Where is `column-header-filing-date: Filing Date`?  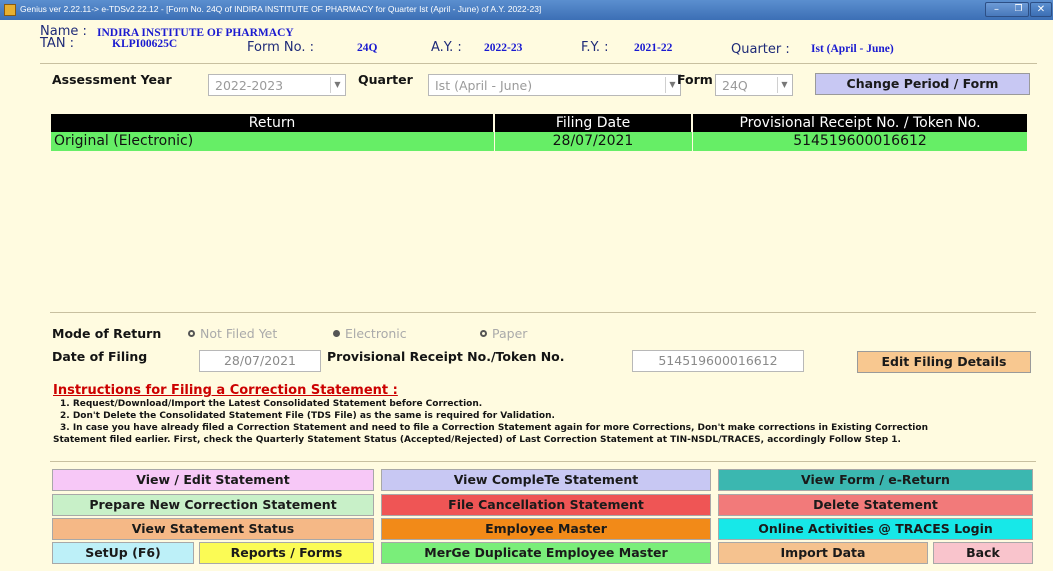
column-header-filing-date: Filing Date is located at coordinates (592, 123).